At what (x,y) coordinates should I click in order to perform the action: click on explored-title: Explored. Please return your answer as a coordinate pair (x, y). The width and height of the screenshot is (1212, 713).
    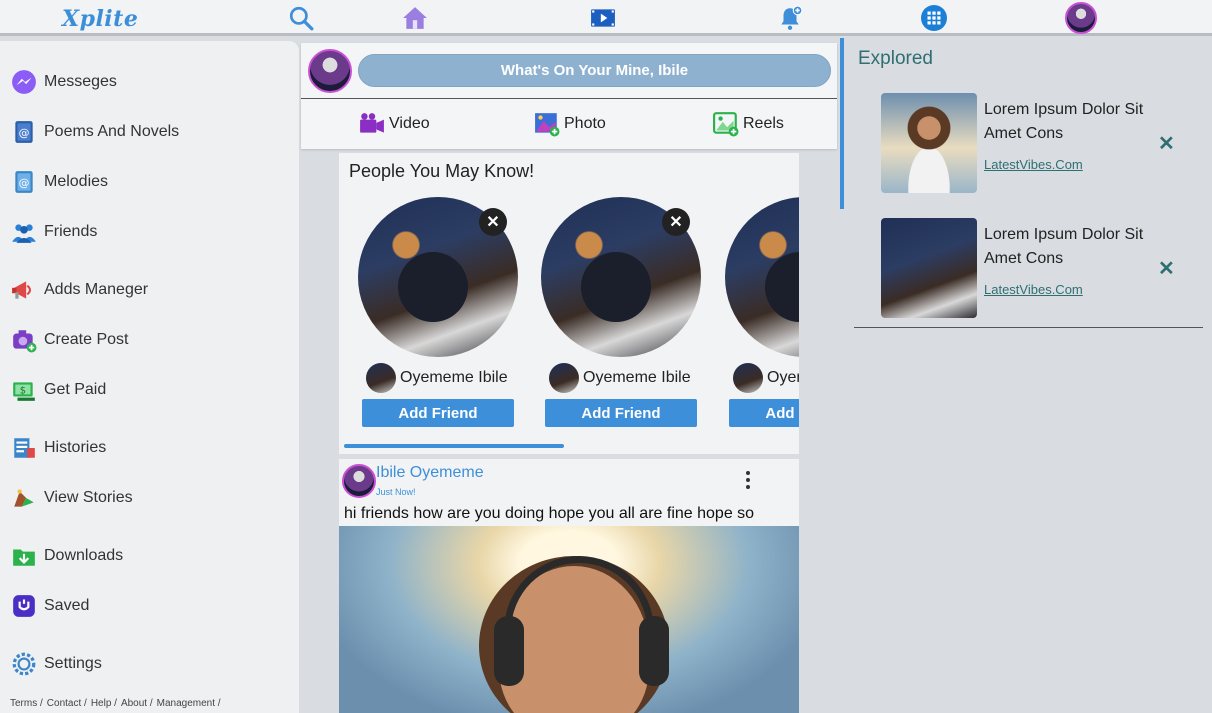
    Looking at the image, I should click on (895, 58).